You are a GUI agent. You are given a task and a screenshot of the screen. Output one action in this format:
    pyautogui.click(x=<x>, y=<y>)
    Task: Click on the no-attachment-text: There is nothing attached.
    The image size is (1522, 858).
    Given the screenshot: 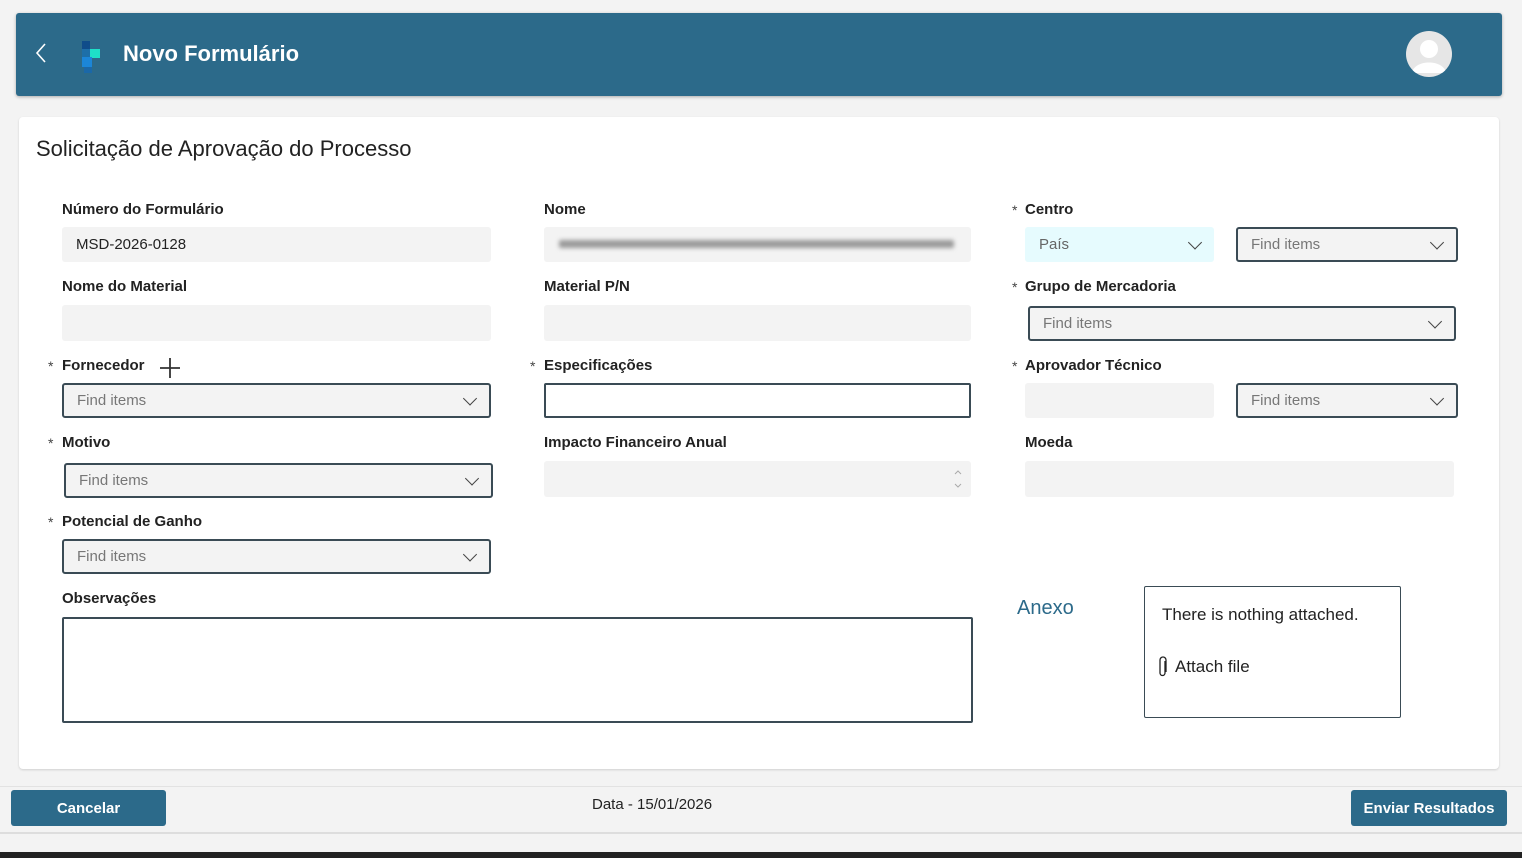 What is the action you would take?
    pyautogui.click(x=1260, y=614)
    